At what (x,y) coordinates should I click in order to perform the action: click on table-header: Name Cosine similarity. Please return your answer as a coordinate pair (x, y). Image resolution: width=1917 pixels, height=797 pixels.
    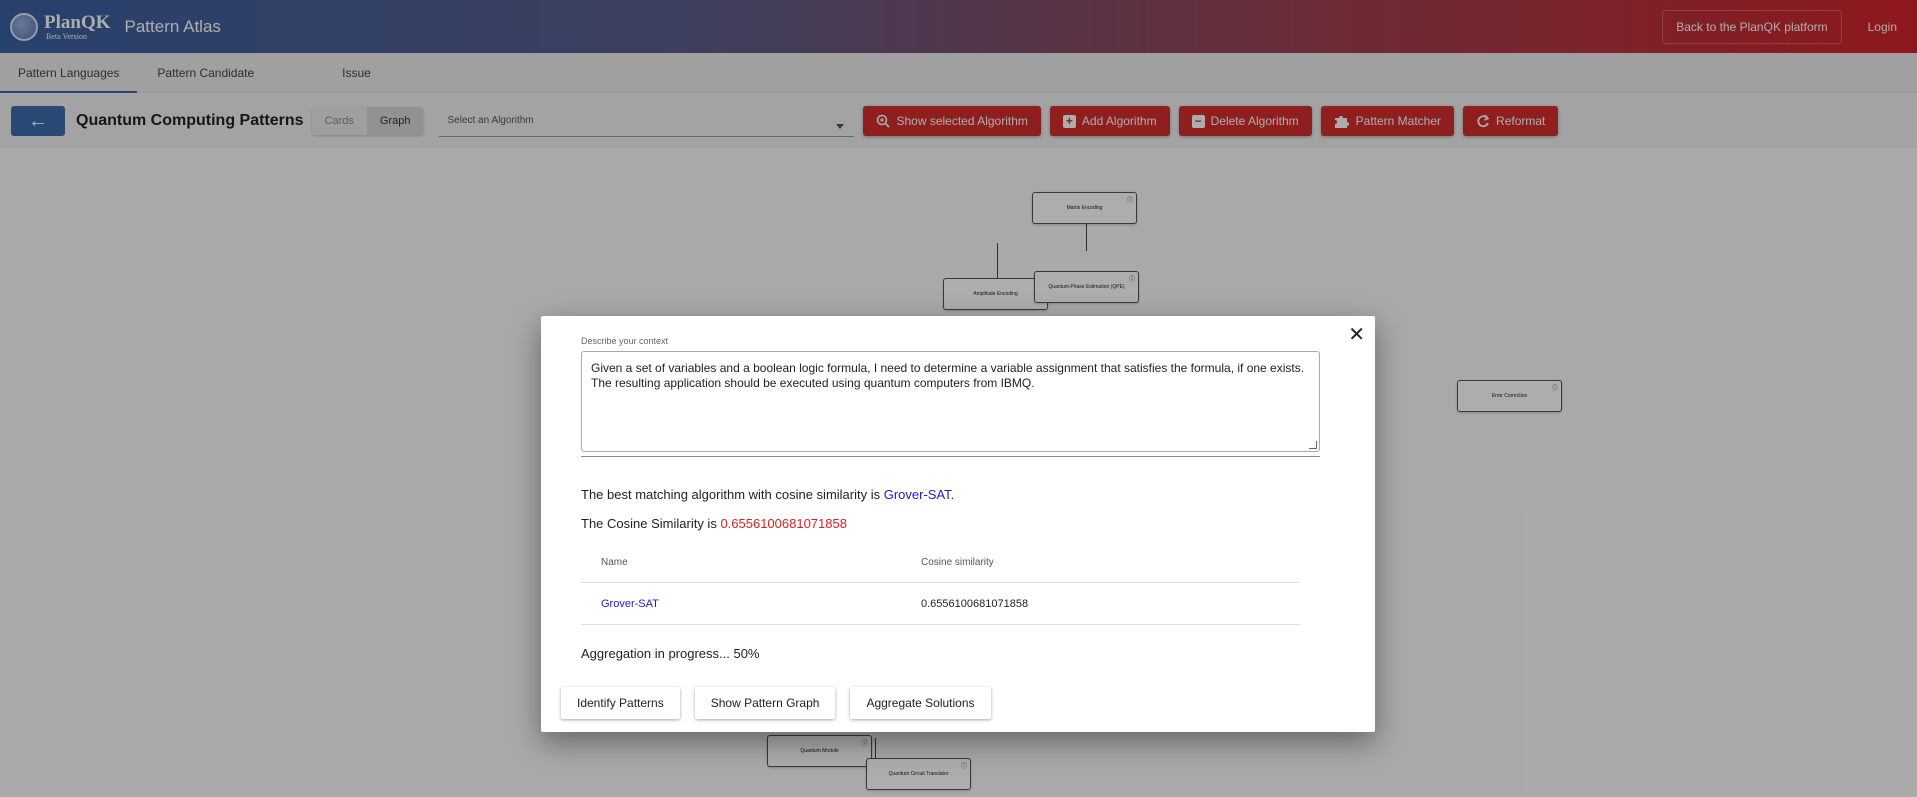
    Looking at the image, I should click on (940, 563).